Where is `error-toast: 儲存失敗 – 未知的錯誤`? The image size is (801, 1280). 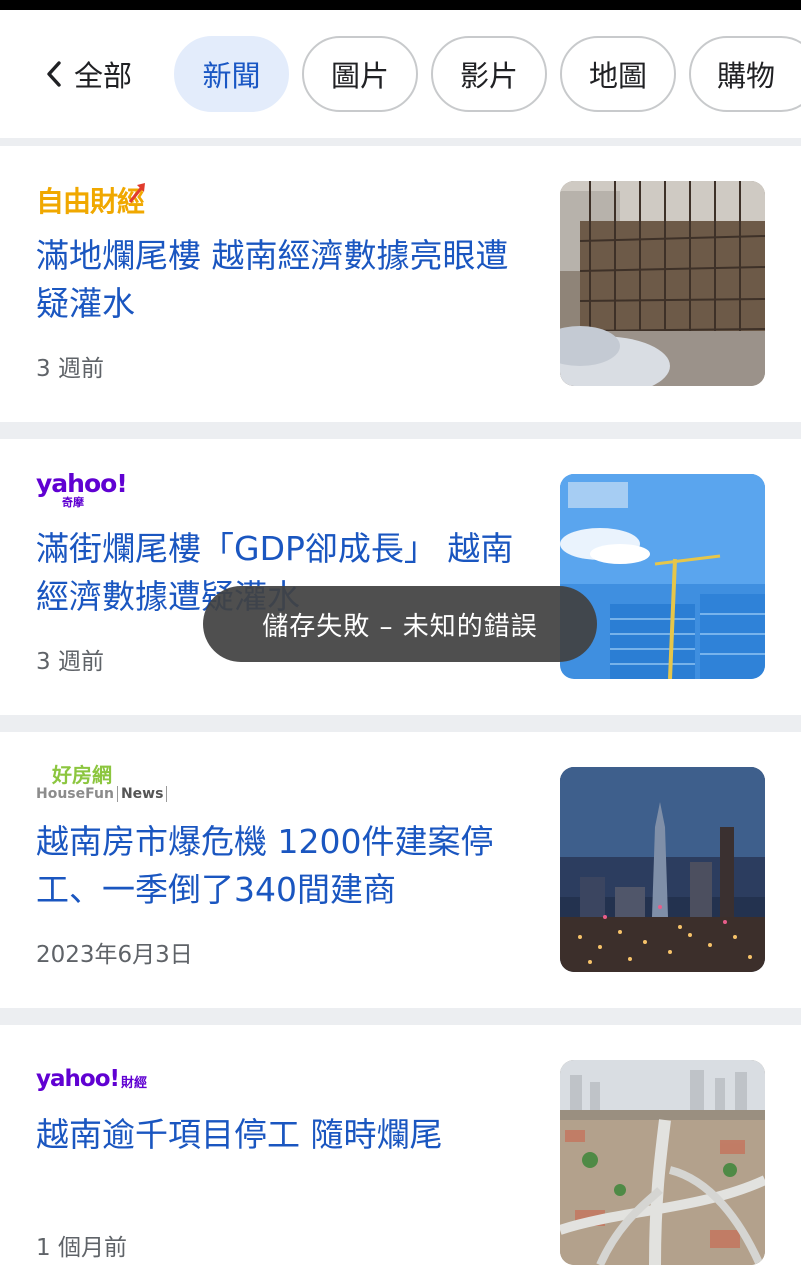 error-toast: 儲存失敗 – 未知的錯誤 is located at coordinates (400, 624).